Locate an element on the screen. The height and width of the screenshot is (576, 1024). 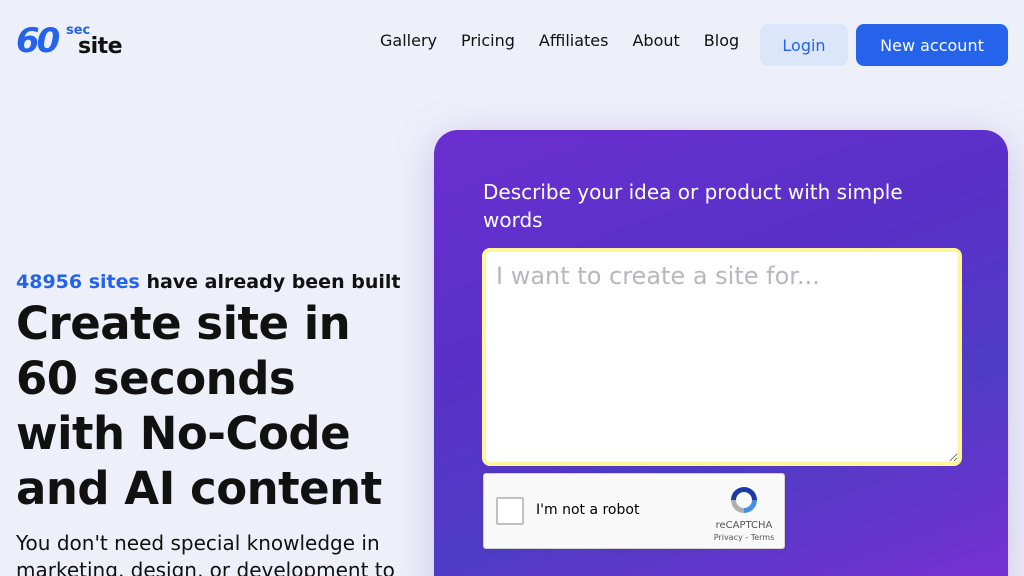
site-logo: 60 sec site is located at coordinates (75, 42).